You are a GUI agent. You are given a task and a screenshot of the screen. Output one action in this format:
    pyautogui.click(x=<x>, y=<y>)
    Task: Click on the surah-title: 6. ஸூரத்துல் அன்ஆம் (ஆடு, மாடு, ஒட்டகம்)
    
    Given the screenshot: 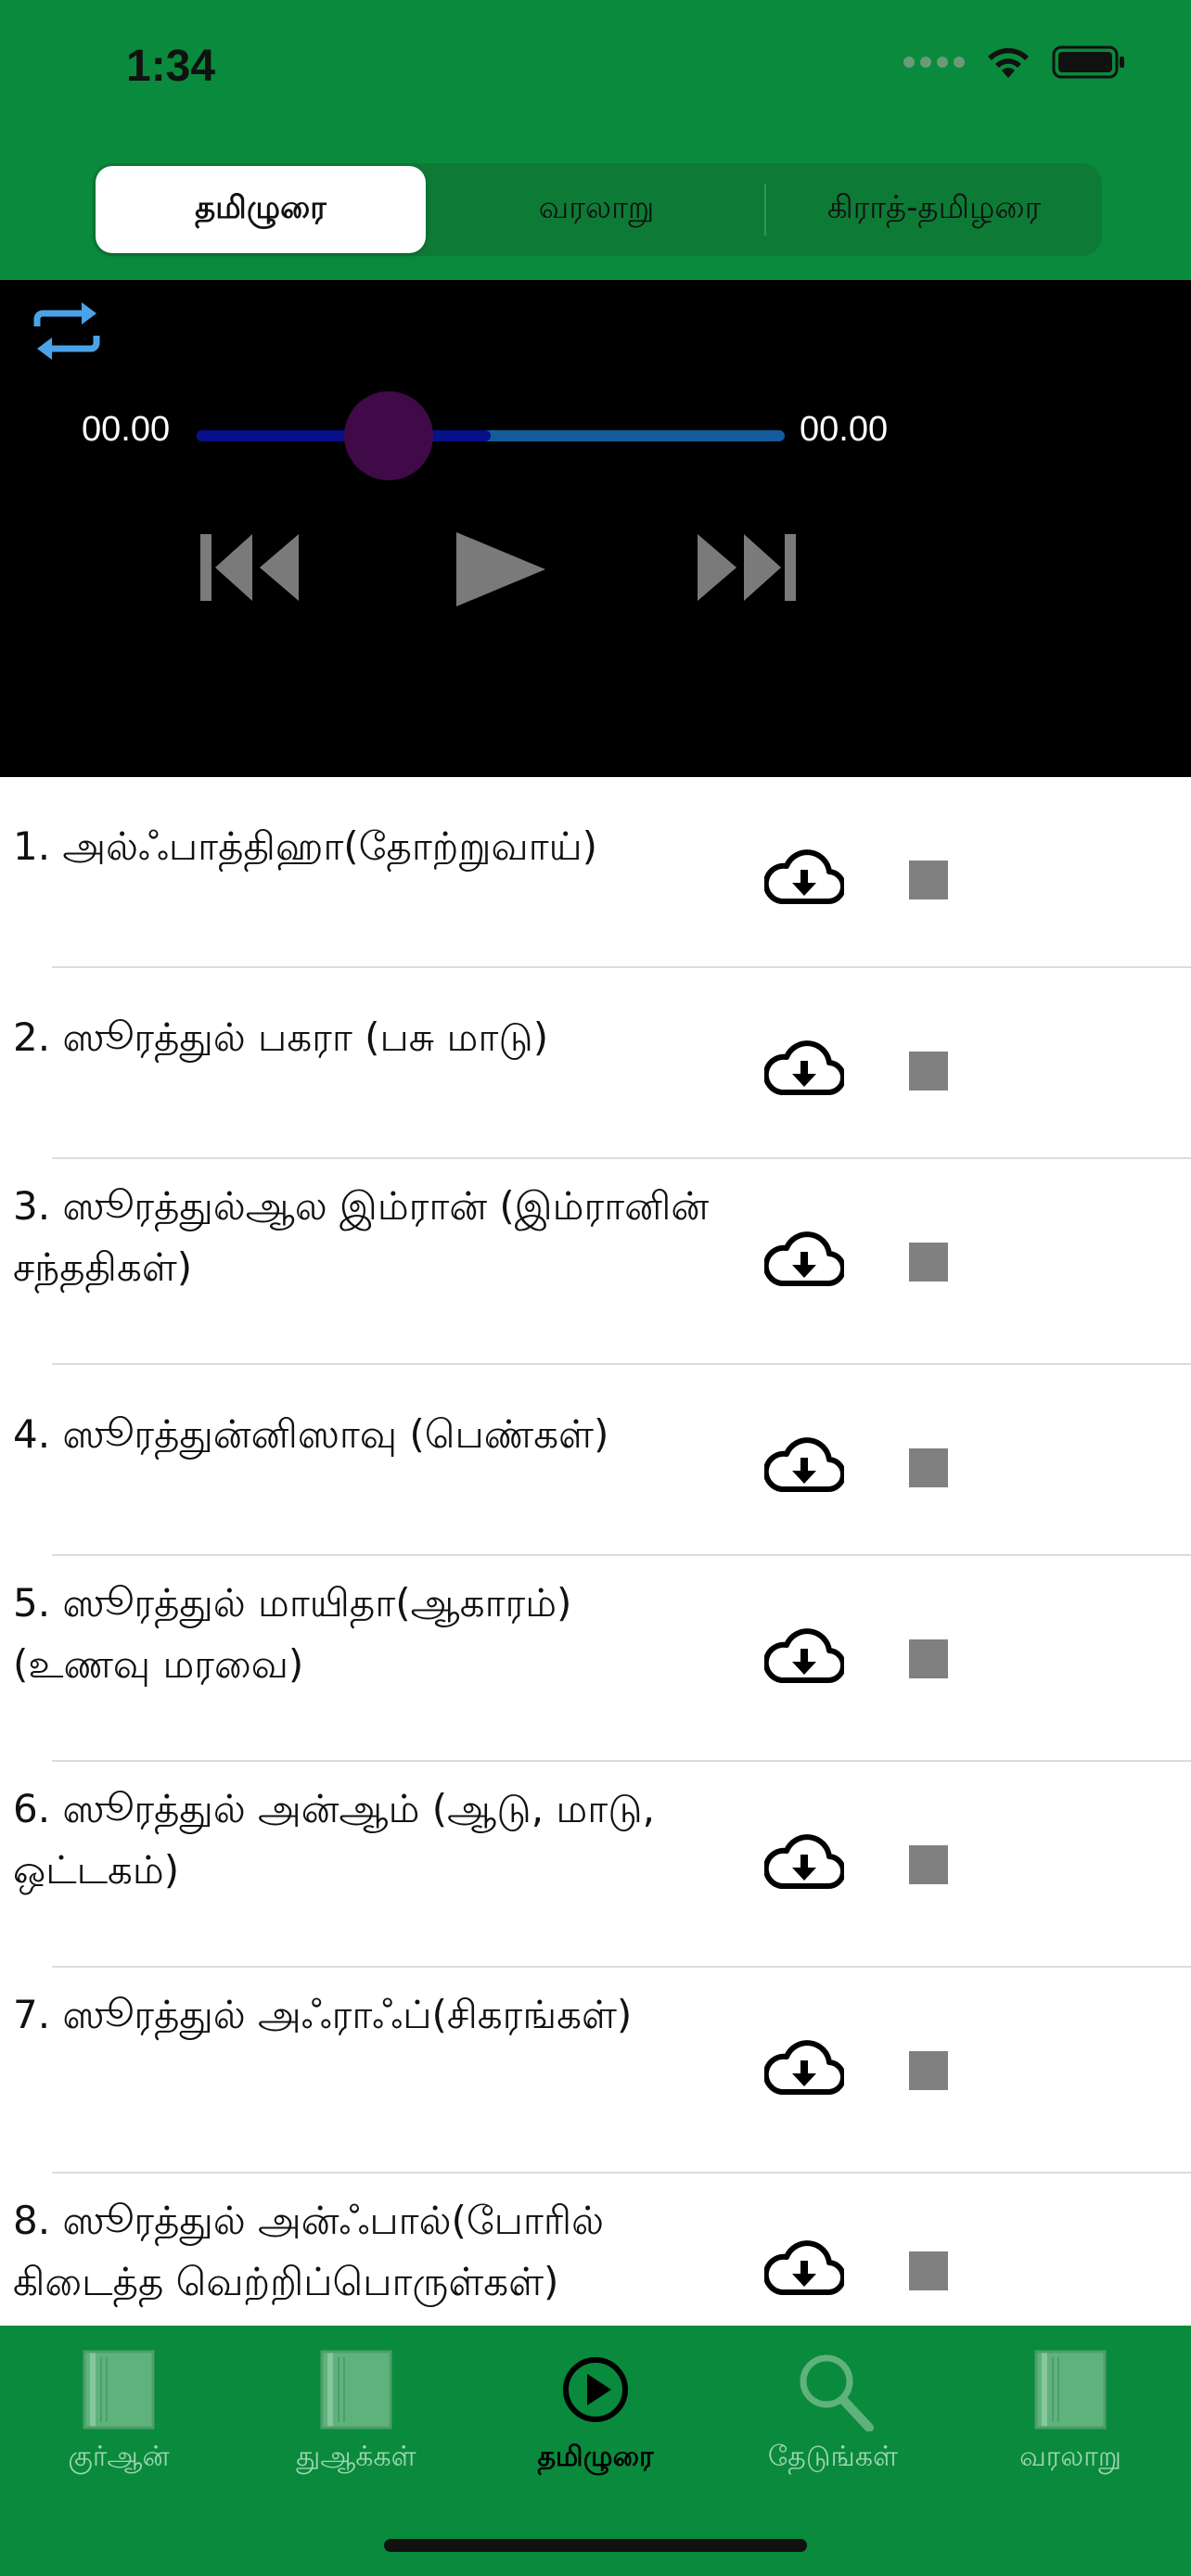 What is the action you would take?
    pyautogui.click(x=334, y=1840)
    